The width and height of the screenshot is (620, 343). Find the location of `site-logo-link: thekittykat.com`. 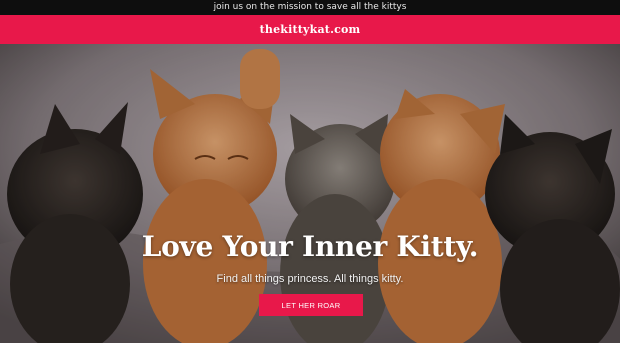

site-logo-link: thekittykat.com is located at coordinates (310, 29).